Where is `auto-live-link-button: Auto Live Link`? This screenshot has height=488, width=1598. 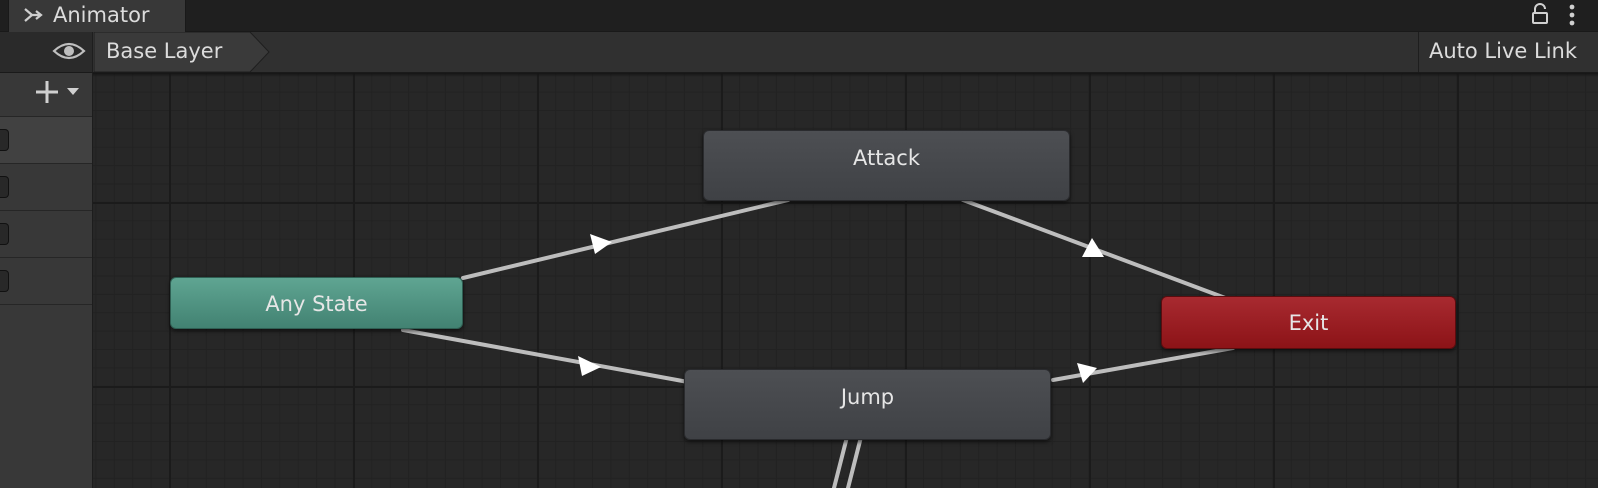
auto-live-link-button: Auto Live Link is located at coordinates (1508, 52).